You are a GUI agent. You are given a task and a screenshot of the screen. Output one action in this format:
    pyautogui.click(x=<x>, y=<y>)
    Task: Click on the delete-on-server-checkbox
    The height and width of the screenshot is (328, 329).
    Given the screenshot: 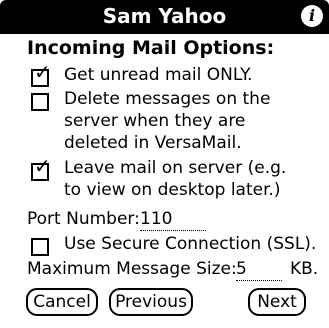 What is the action you would take?
    pyautogui.click(x=40, y=102)
    